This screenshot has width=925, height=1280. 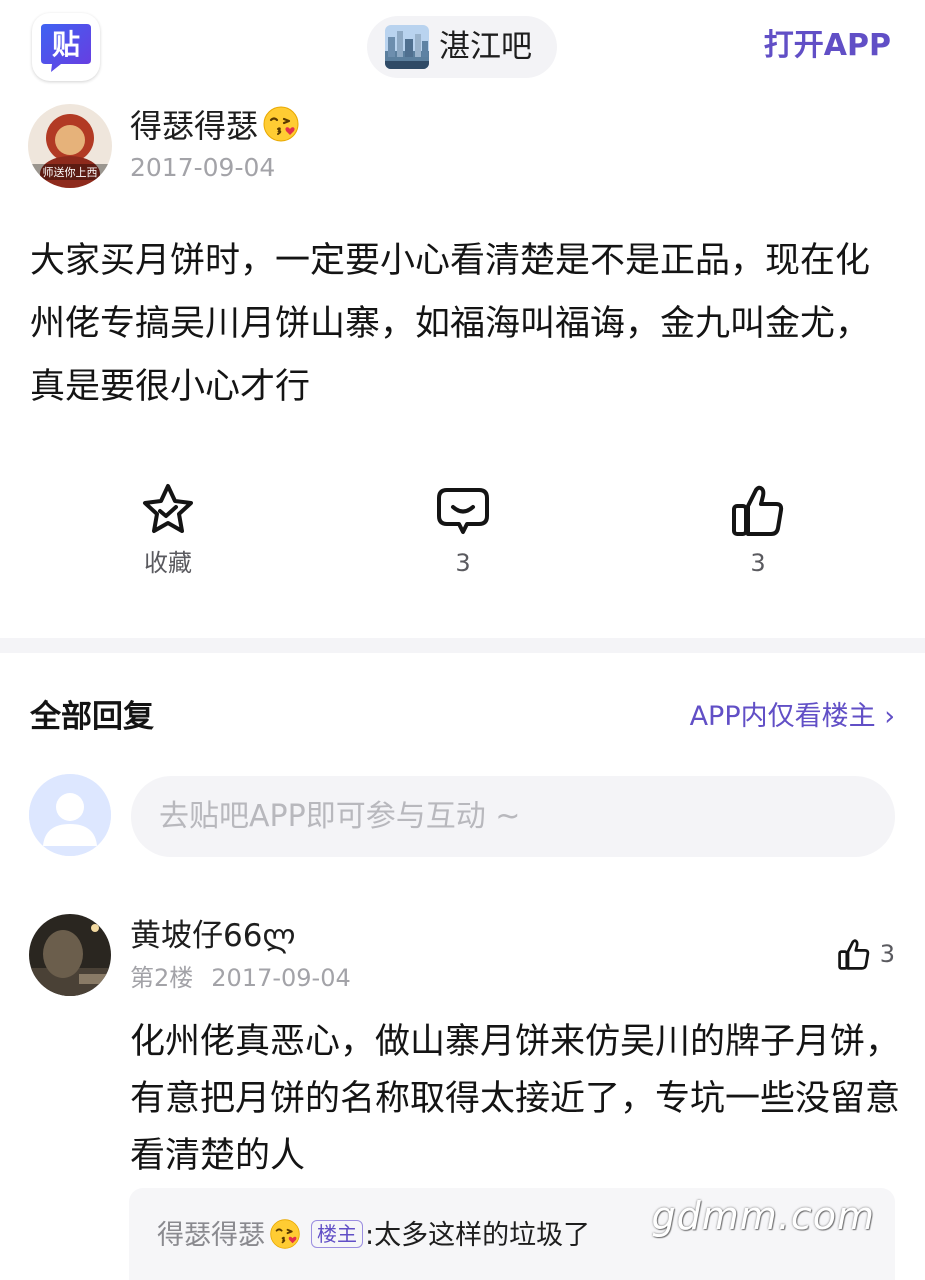 What do you see at coordinates (70, 172) in the screenshot?
I see `avatar-caption: 师送你上西` at bounding box center [70, 172].